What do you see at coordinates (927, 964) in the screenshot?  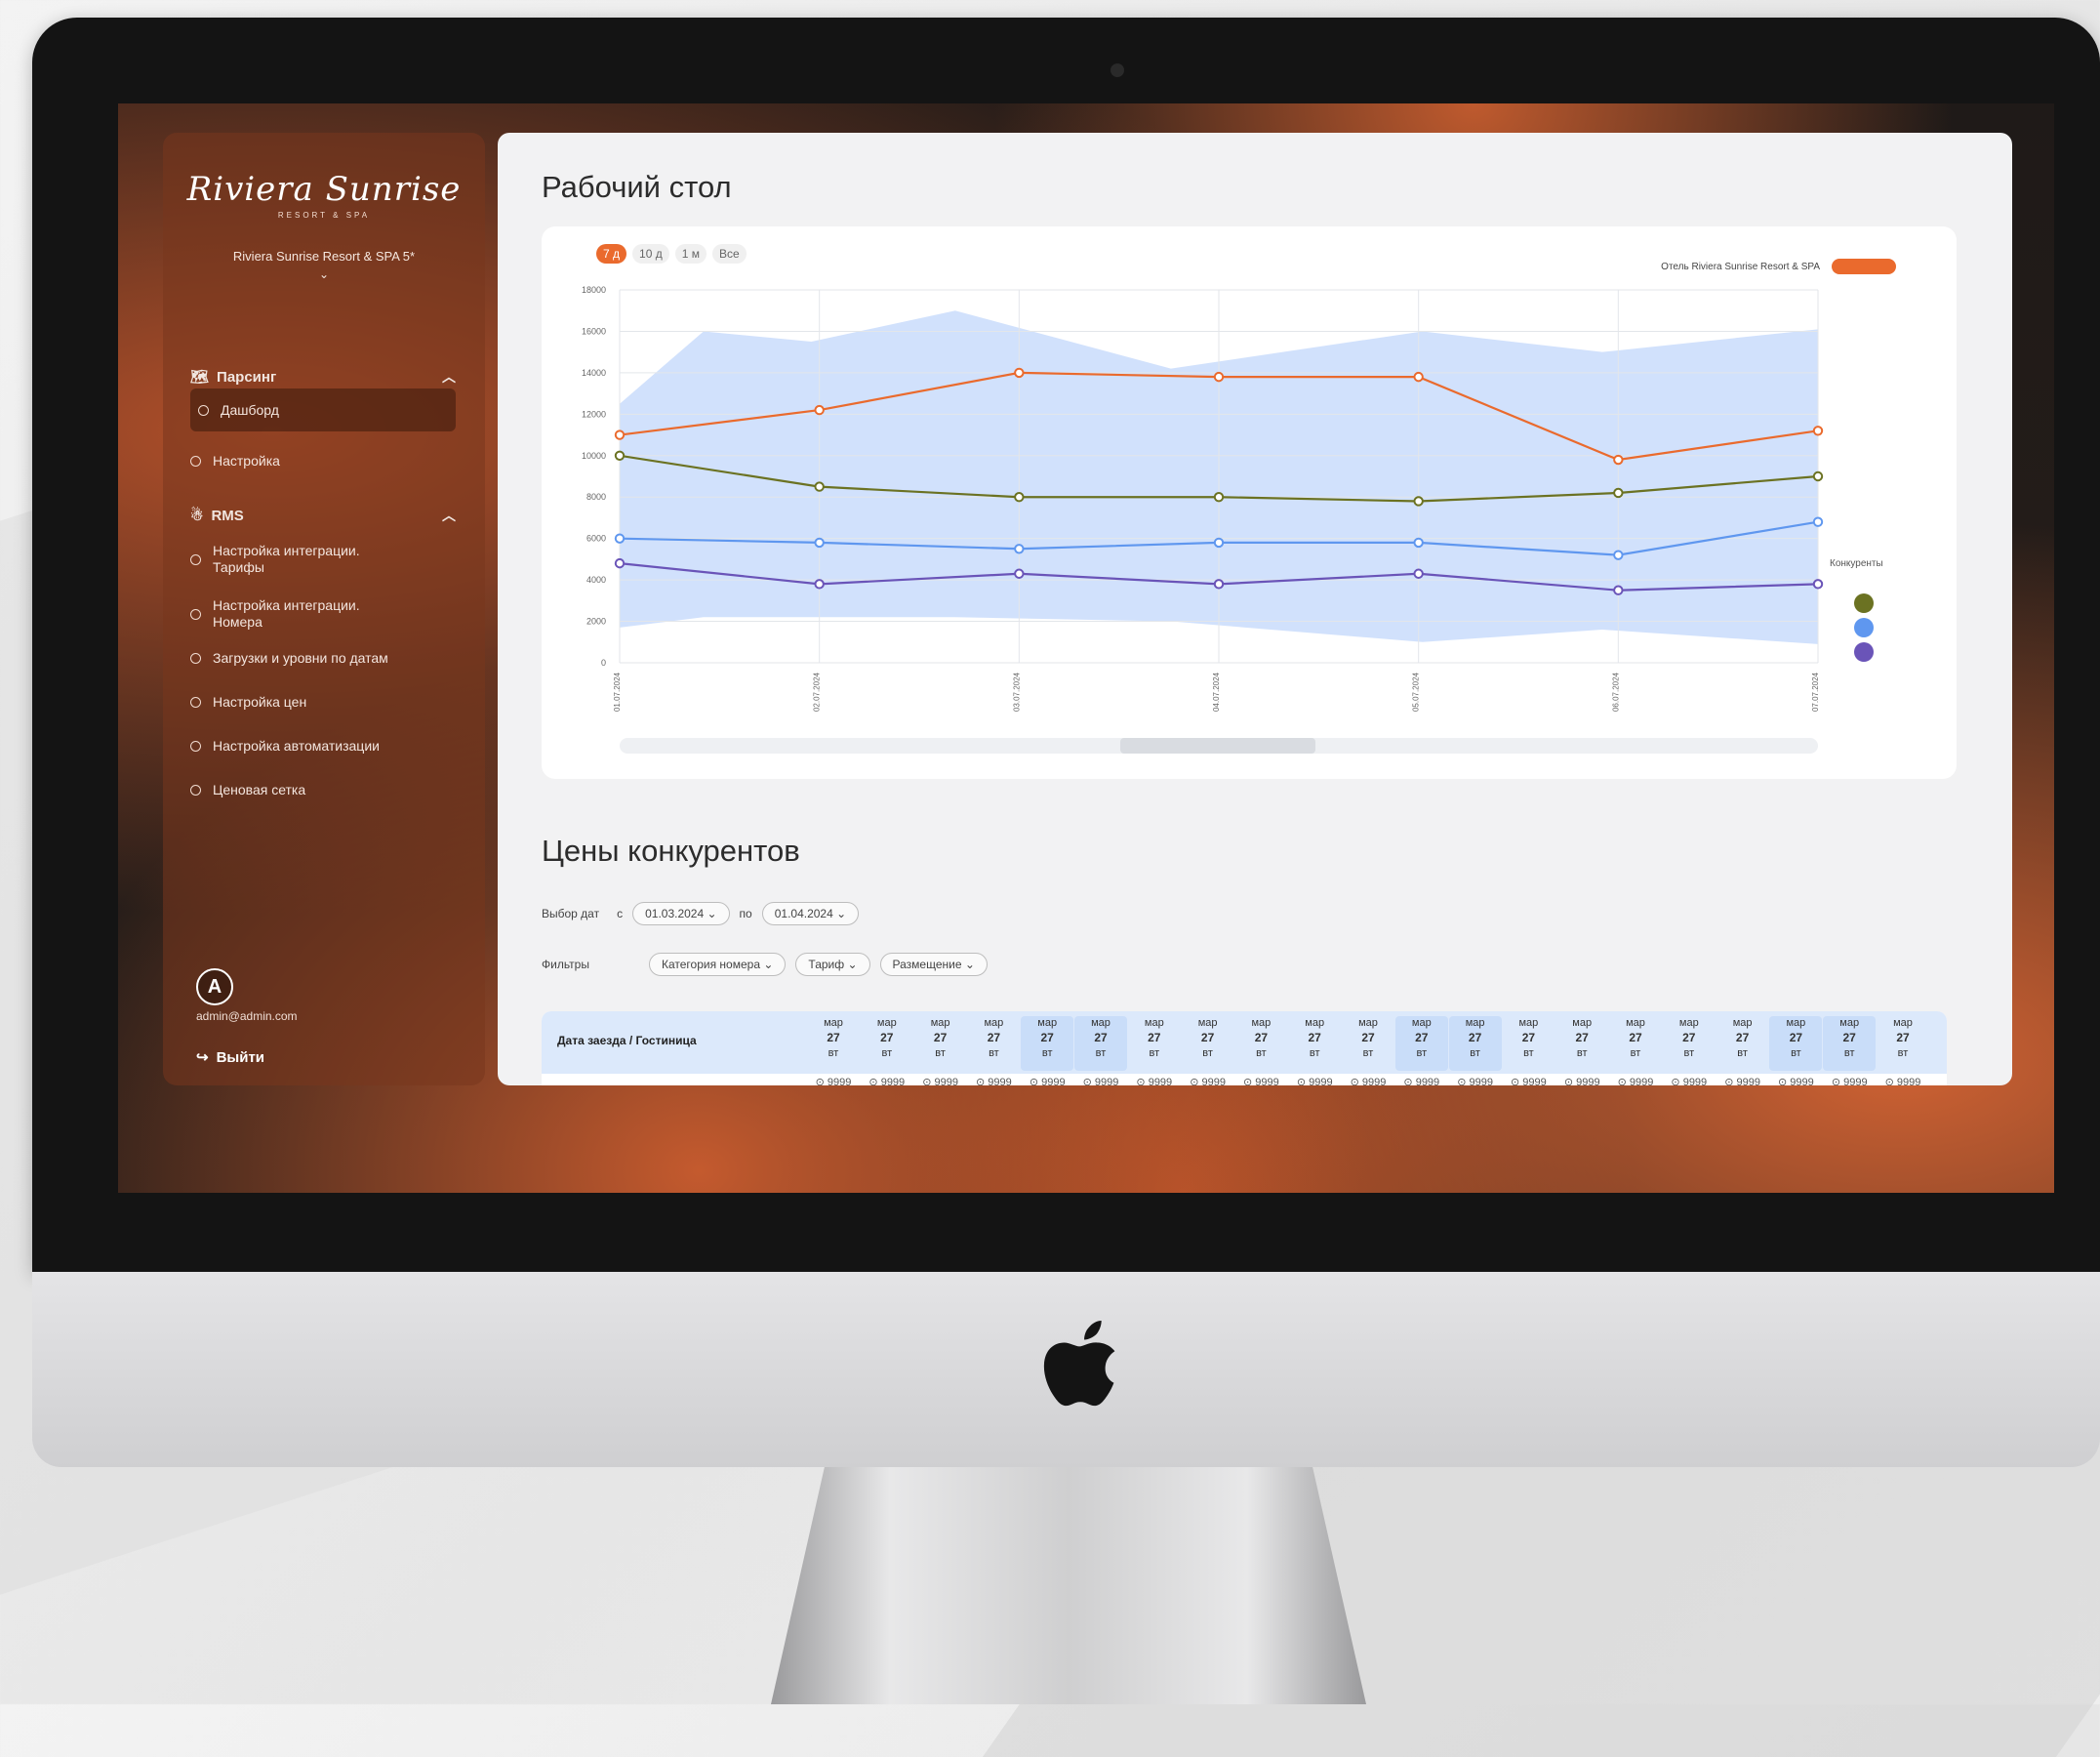 I see `filter-label: Размещение` at bounding box center [927, 964].